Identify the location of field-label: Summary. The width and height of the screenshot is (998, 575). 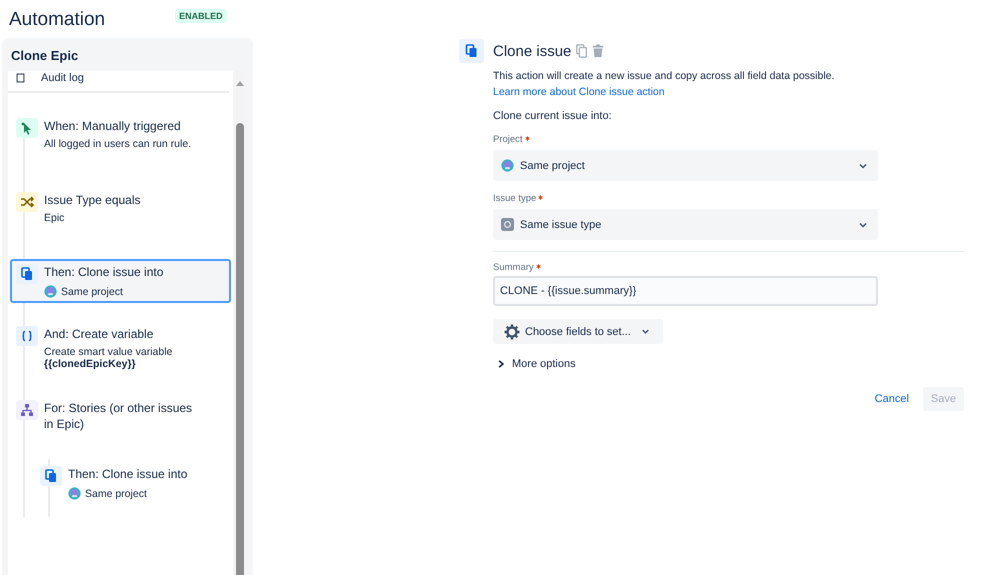
(513, 267).